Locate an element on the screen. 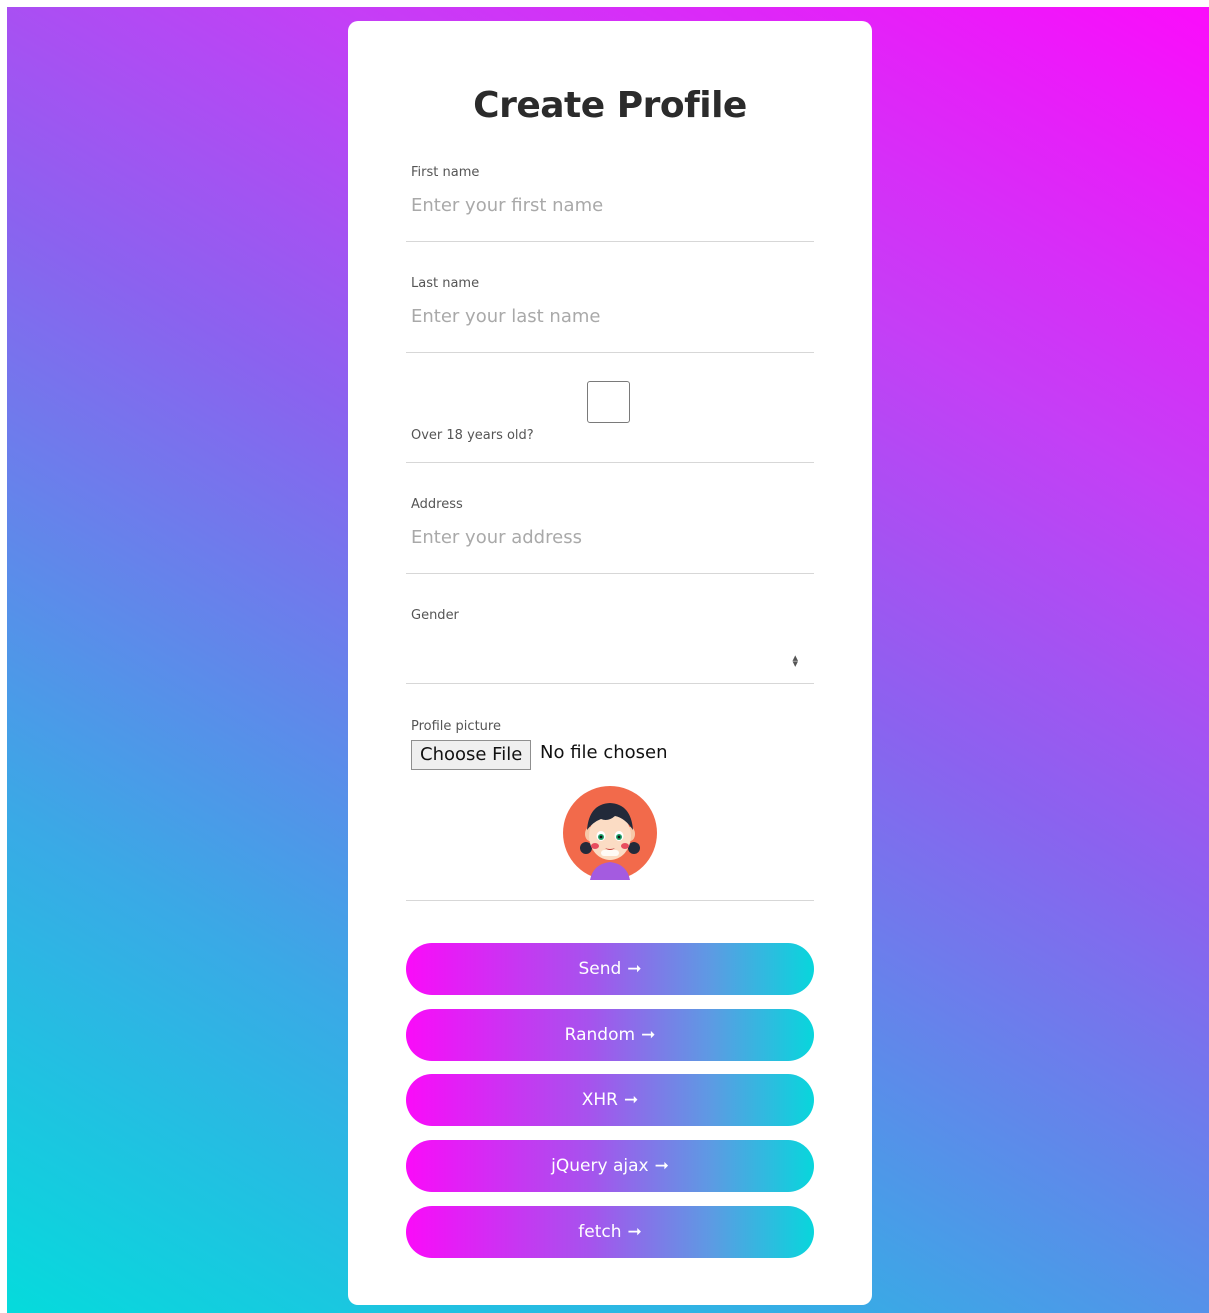 The width and height of the screenshot is (1209, 1313). last-name-field: Last name is located at coordinates (610, 310).